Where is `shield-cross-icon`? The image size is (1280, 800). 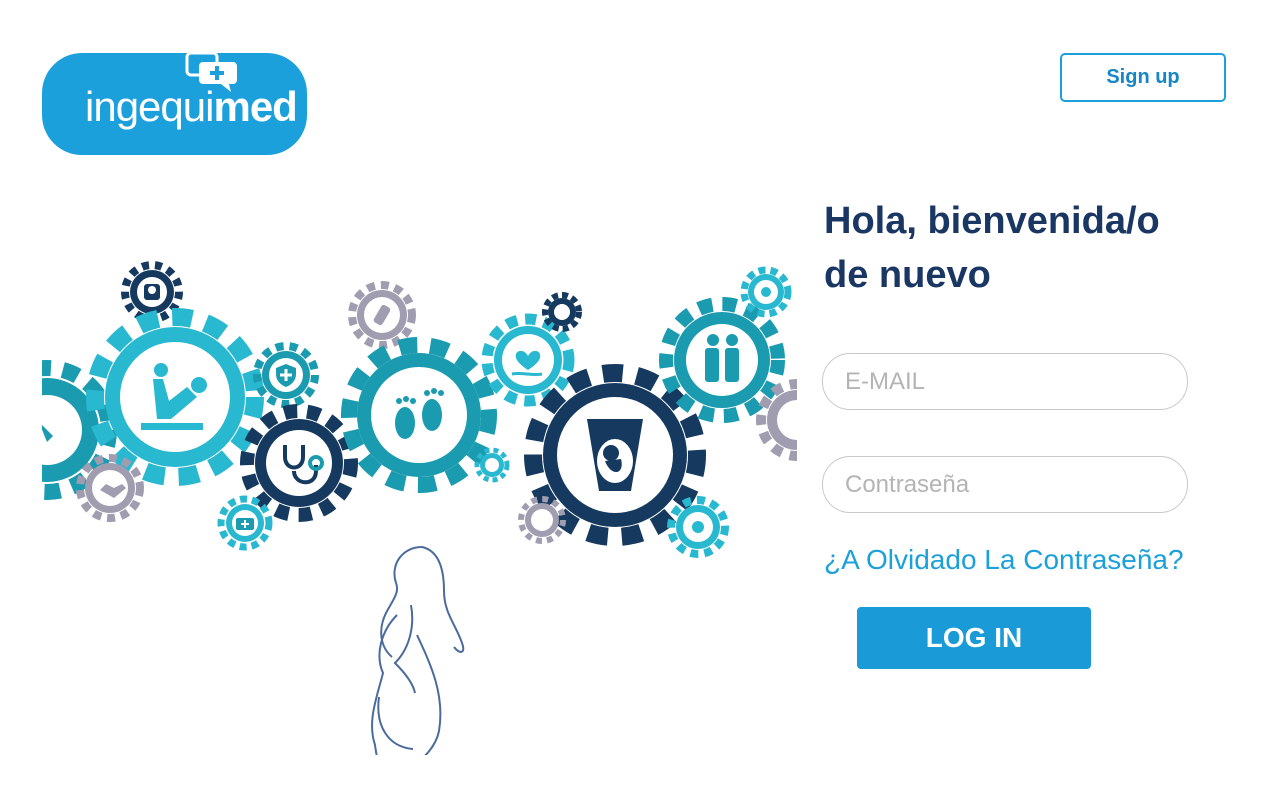 shield-cross-icon is located at coordinates (286, 375).